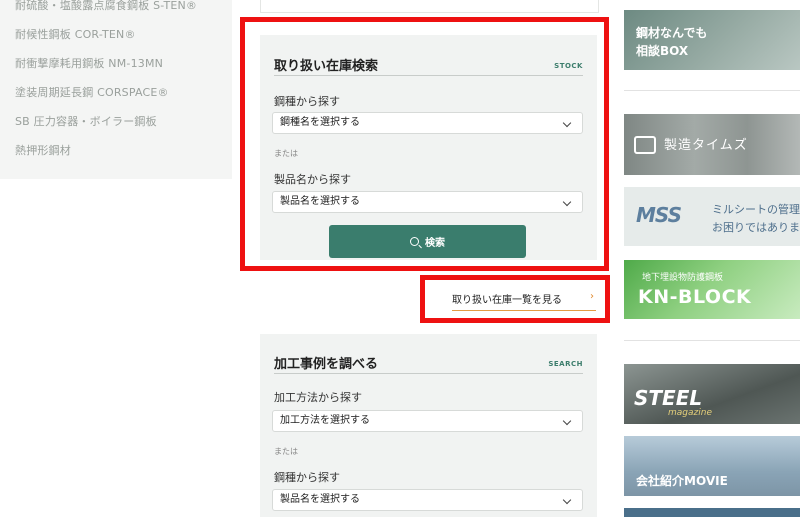 This screenshot has width=800, height=517. I want to click on mss-banner: MSS ミルシートの管理 お困りではありま, so click(712, 216).